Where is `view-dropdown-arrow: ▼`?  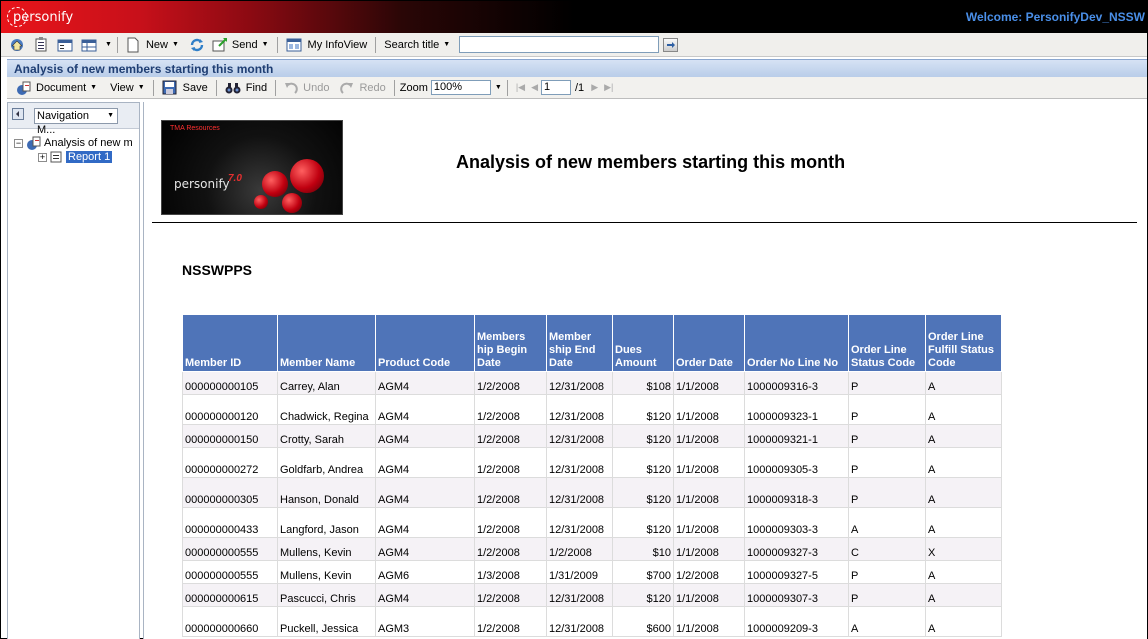
view-dropdown-arrow: ▼ is located at coordinates (108, 44).